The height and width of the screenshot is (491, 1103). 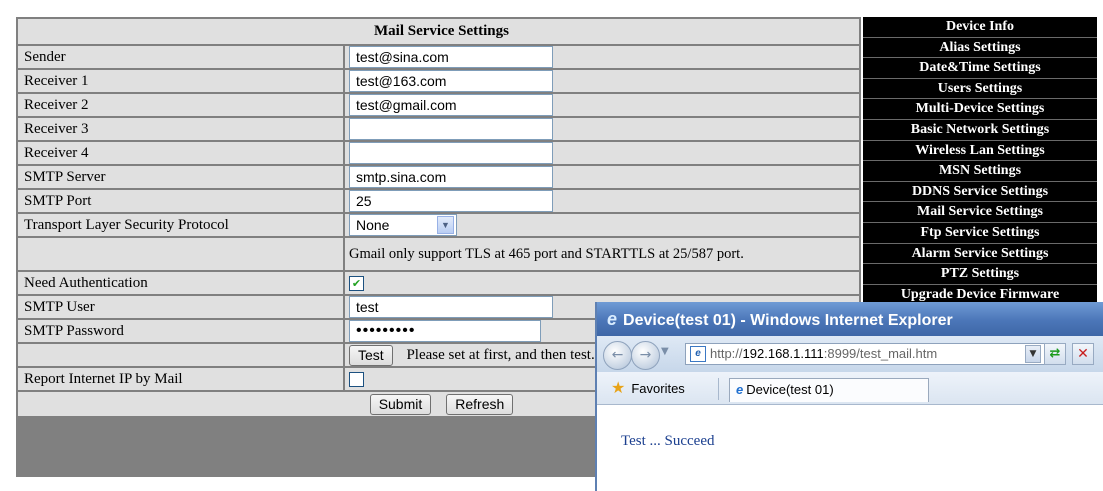 I want to click on smtp-password-input: •••••••••, so click(x=445, y=331).